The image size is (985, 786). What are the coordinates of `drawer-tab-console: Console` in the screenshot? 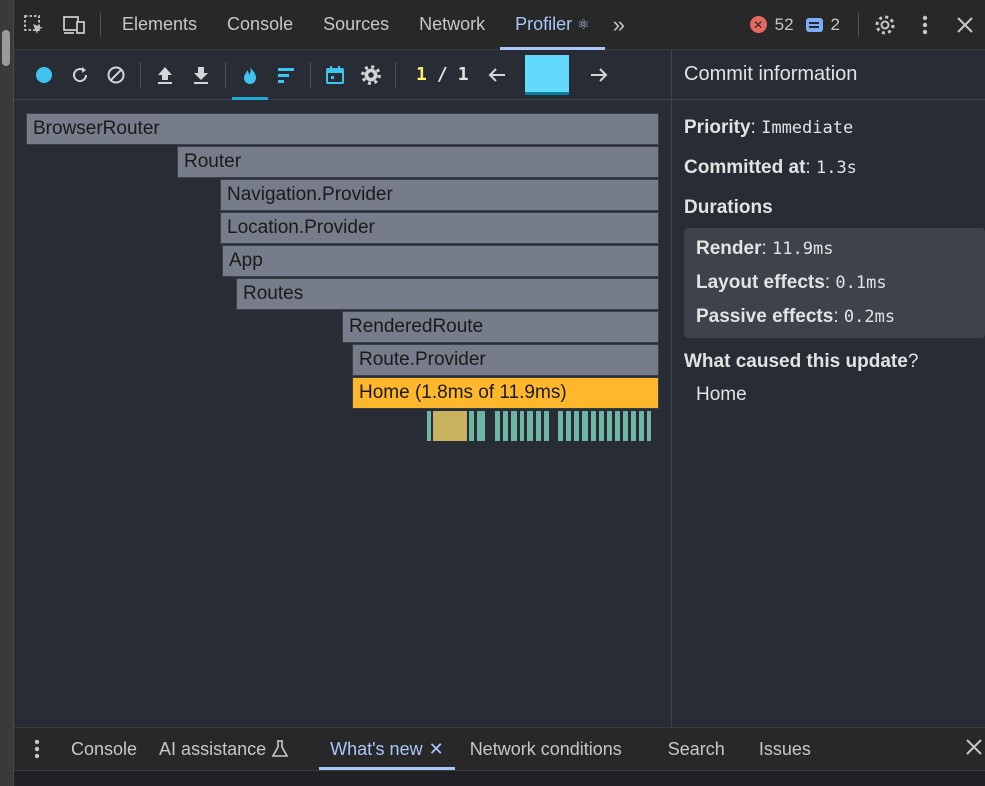 It's located at (104, 749).